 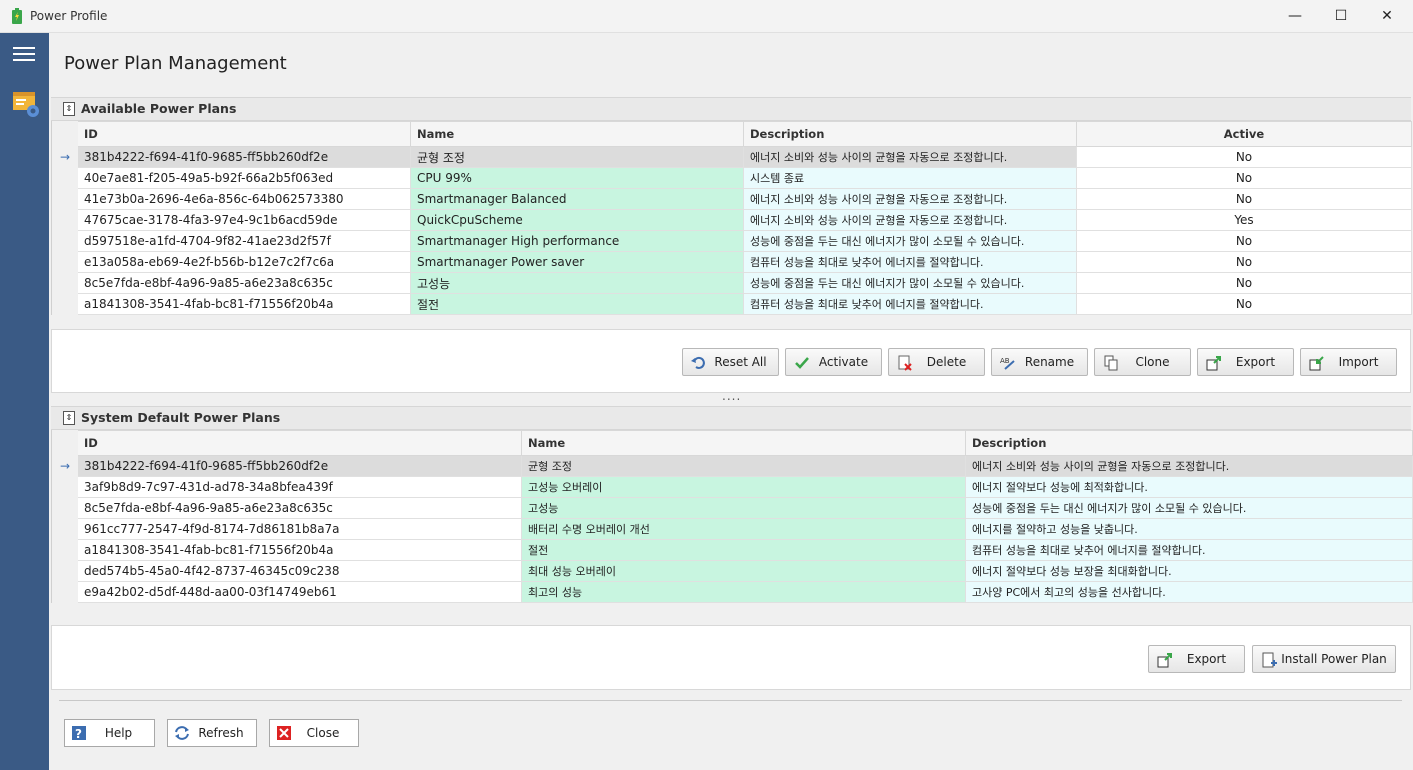 I want to click on plan-name: 배터리 수명 오버레이 개선, so click(x=743, y=529).